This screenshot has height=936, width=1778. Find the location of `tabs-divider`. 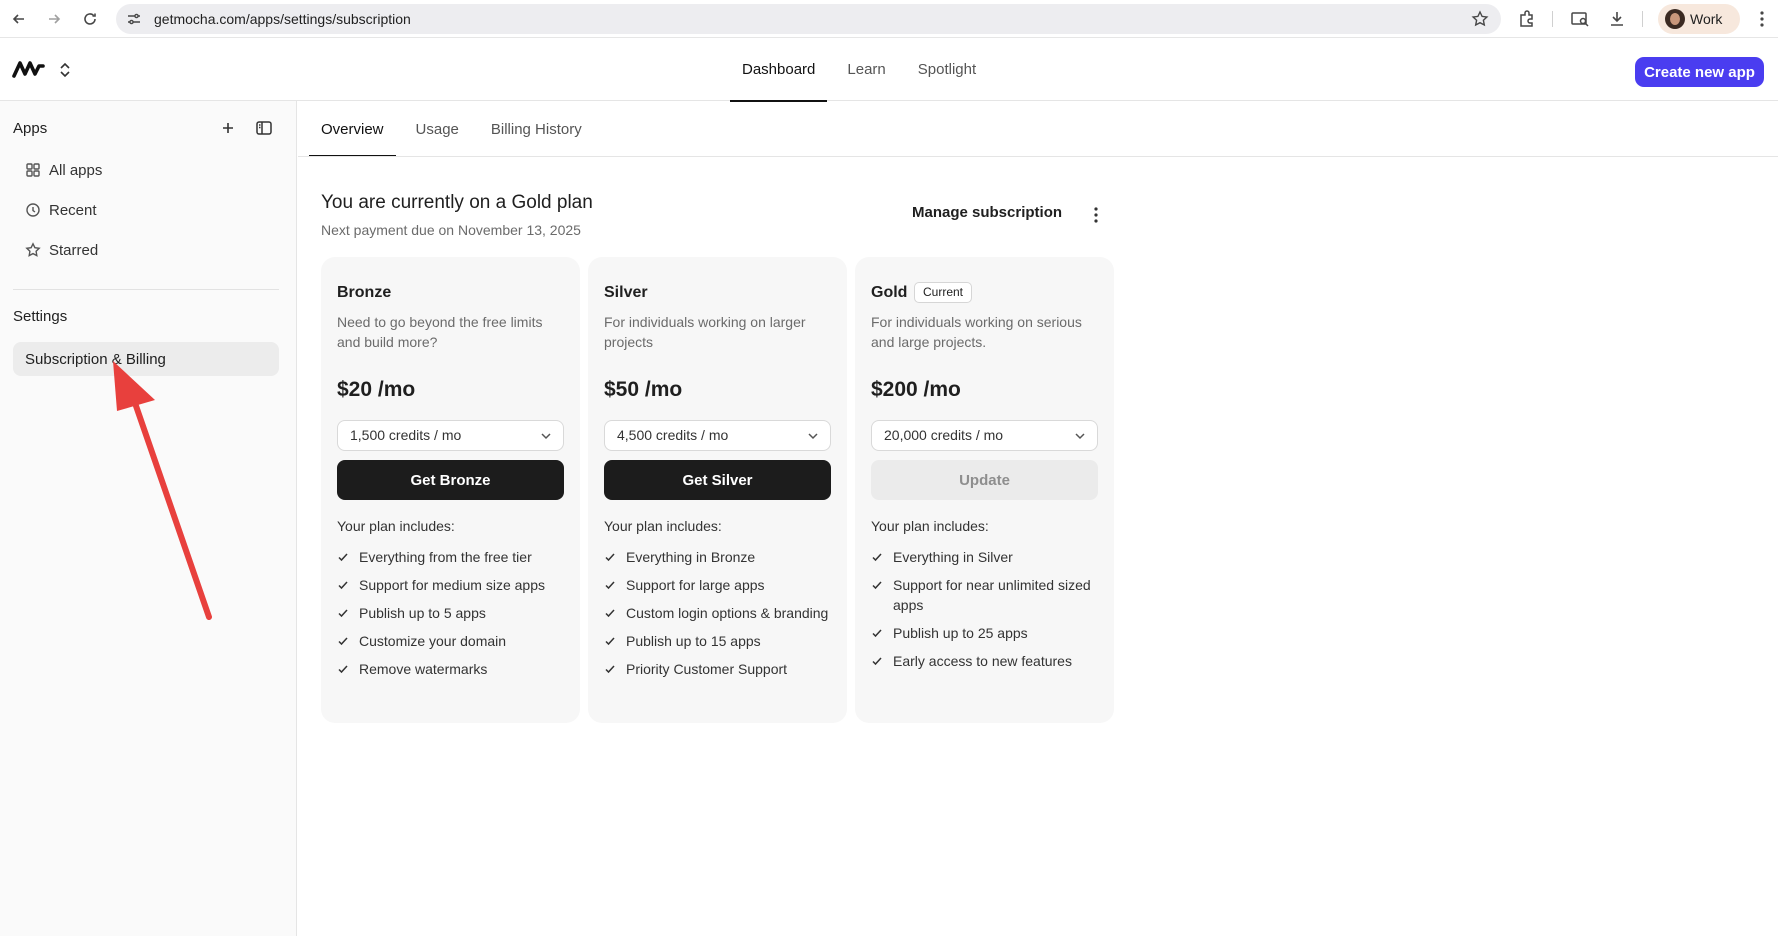

tabs-divider is located at coordinates (1038, 156).